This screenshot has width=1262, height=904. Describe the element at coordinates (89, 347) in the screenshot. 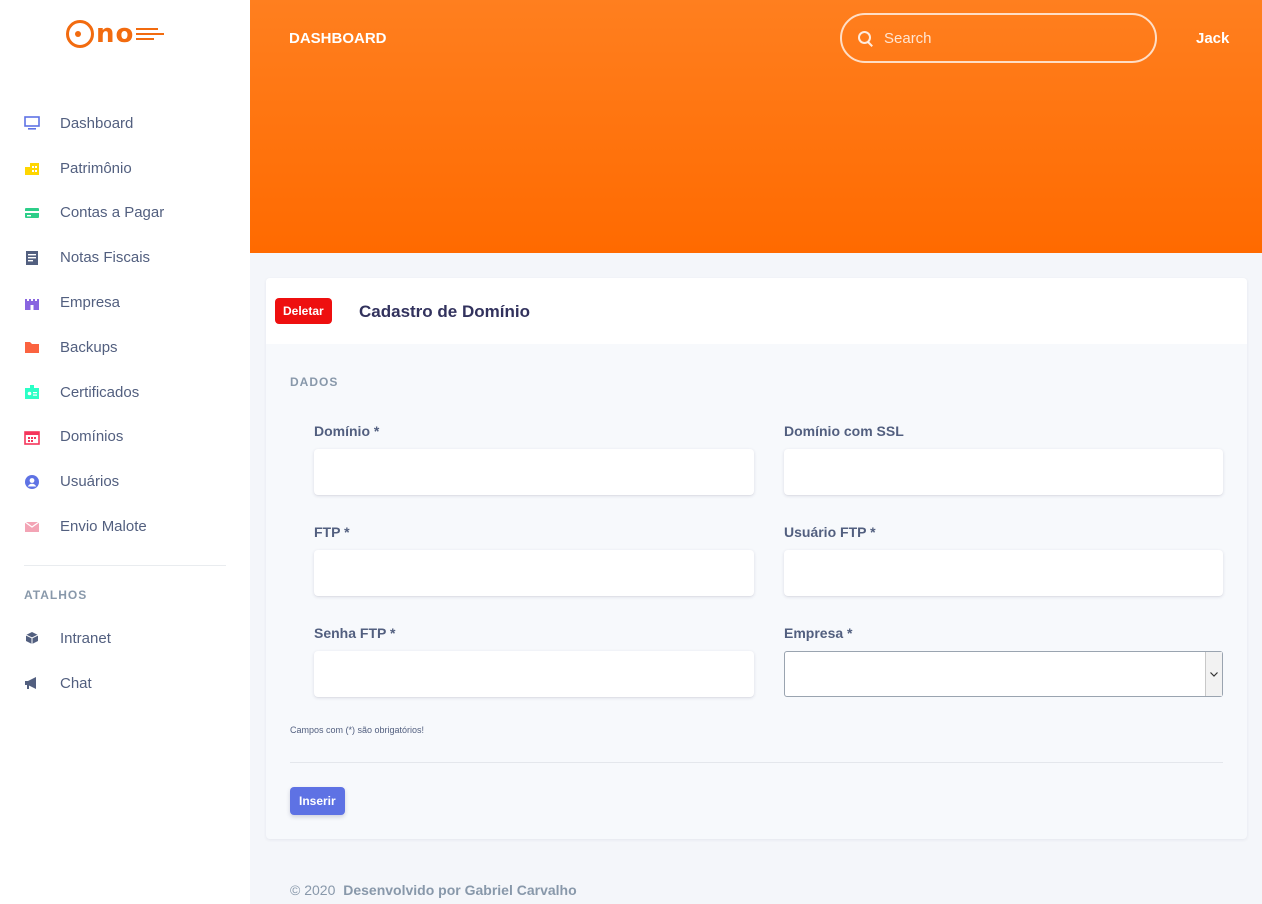

I see `sidebar-item-label: Backups` at that location.